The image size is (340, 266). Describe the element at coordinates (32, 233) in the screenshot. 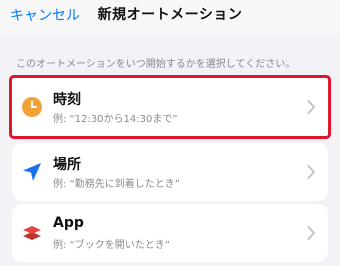

I see `app-stack-icon` at that location.